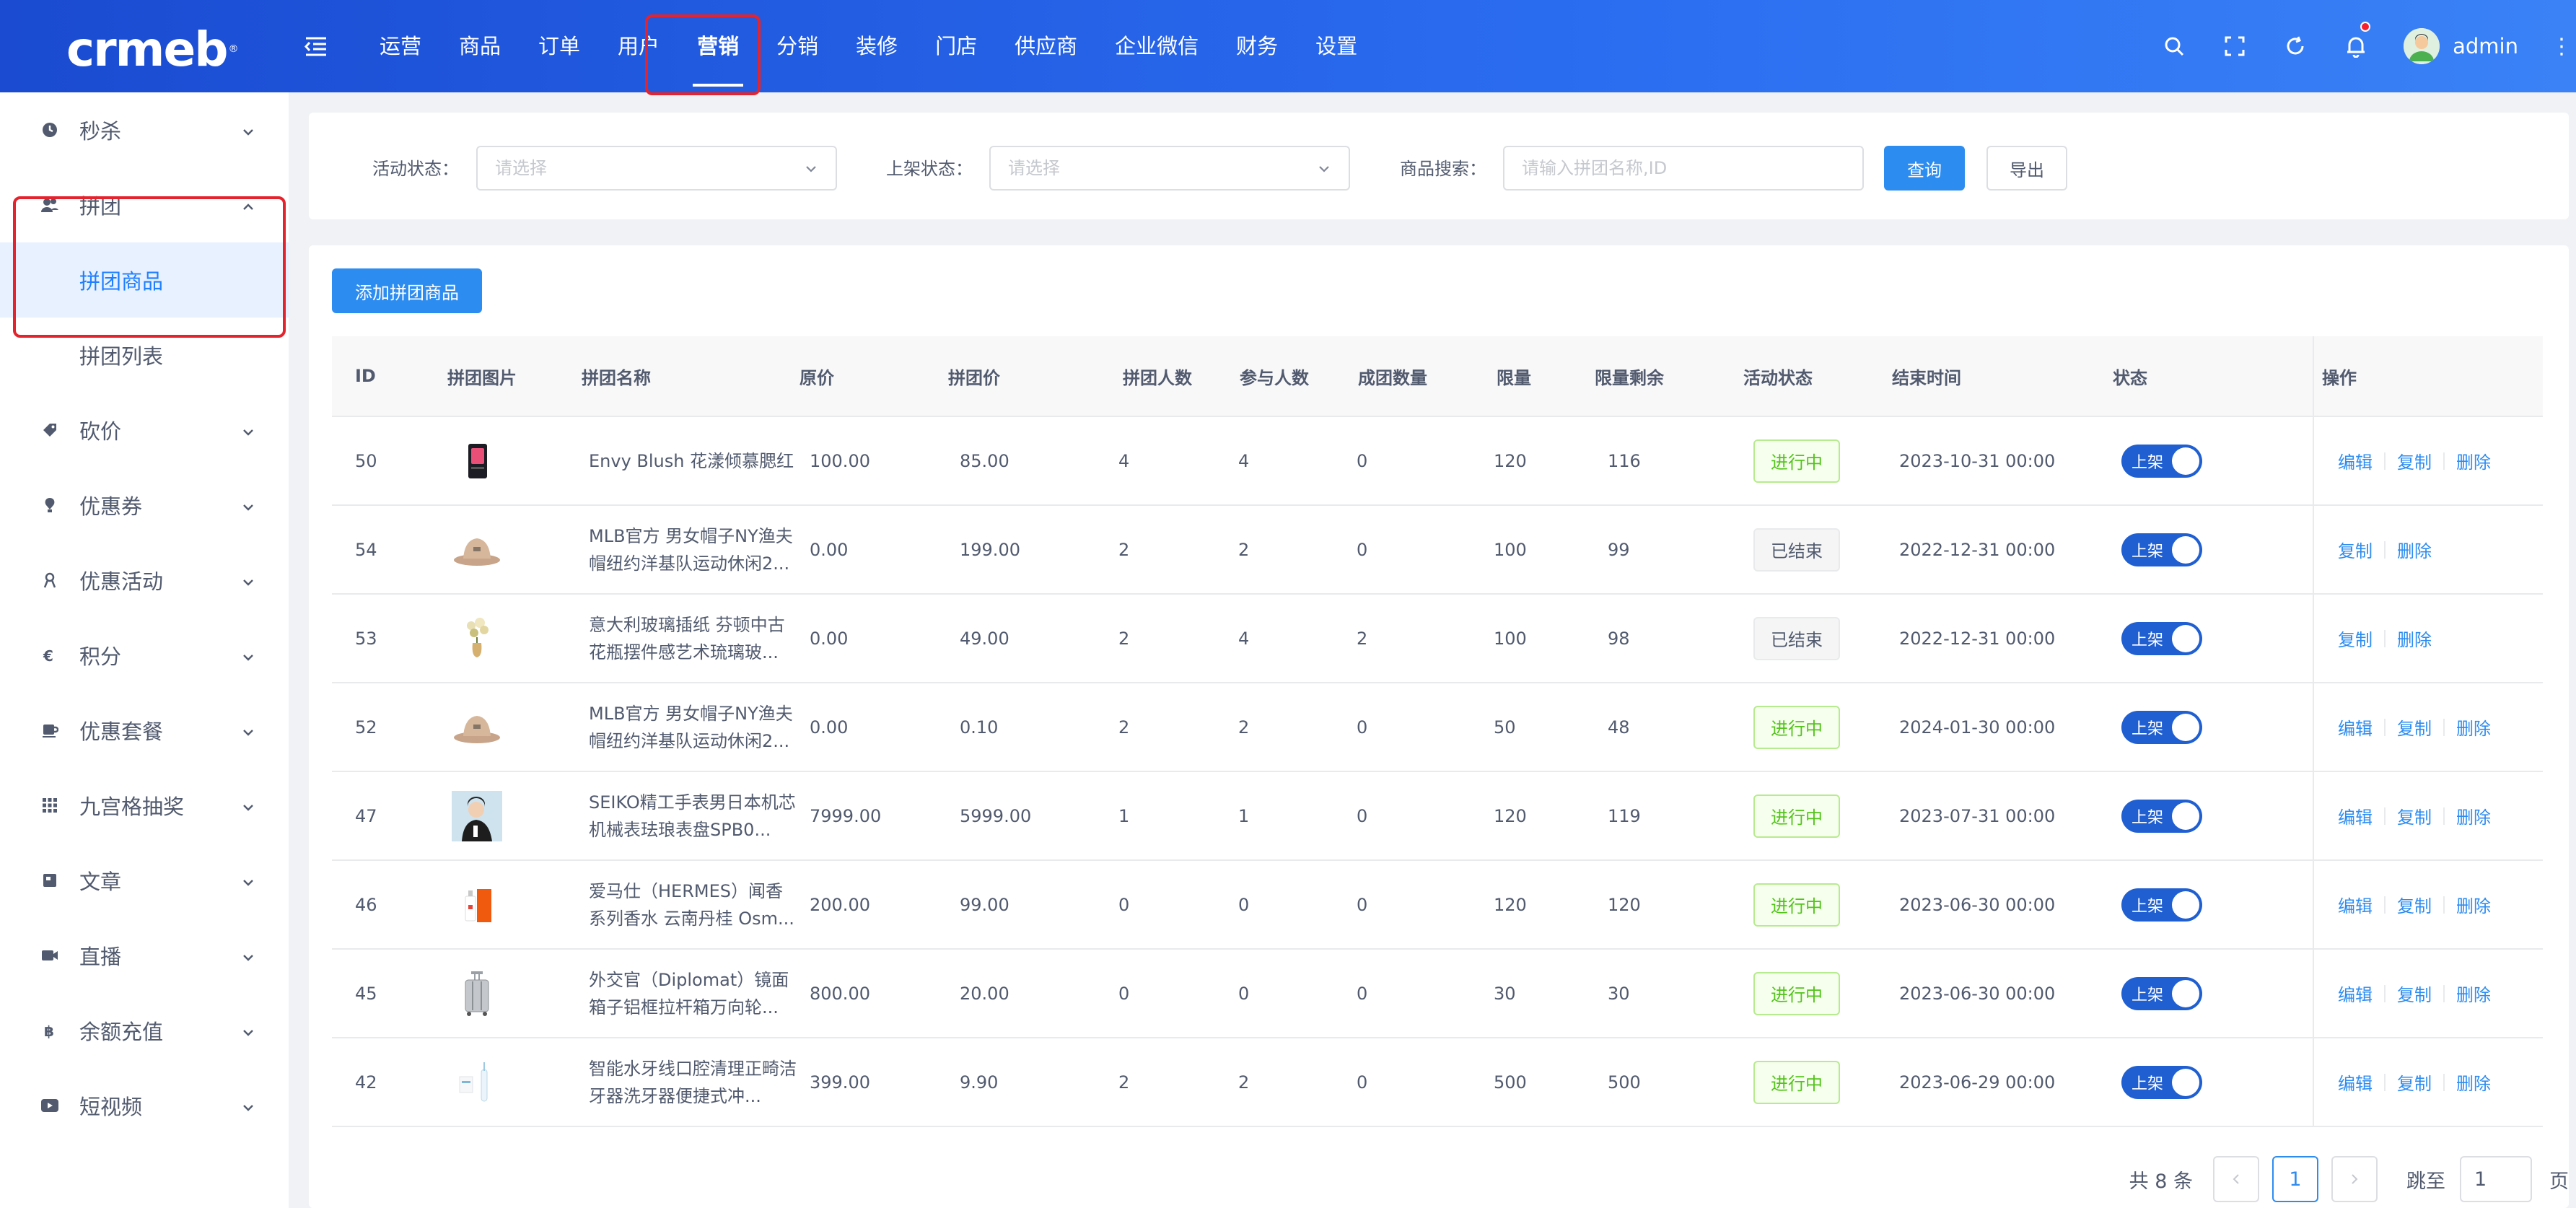 This screenshot has height=1208, width=2576. I want to click on toggle-label: 上架, so click(2148, 1083).